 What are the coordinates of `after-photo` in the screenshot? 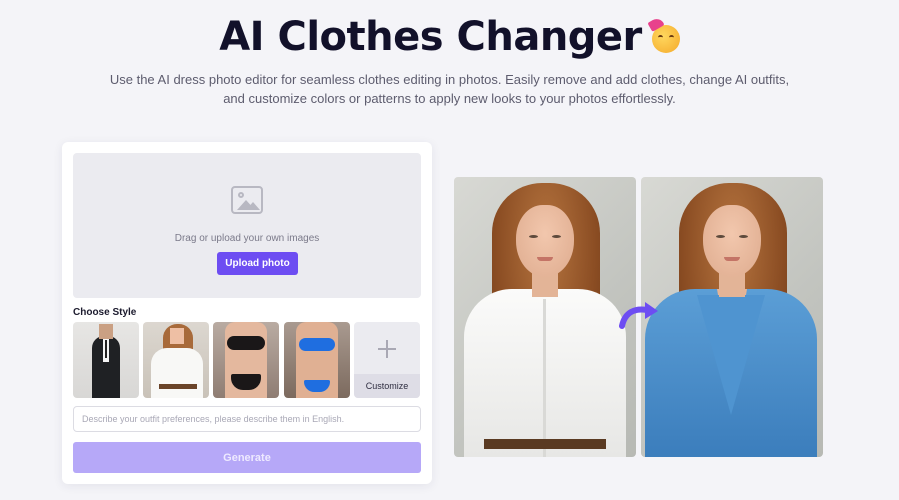 It's located at (732, 317).